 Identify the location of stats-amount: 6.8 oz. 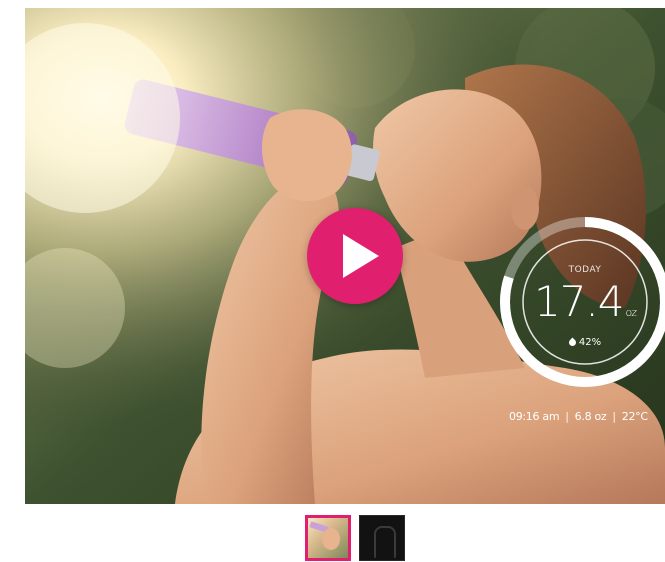
(590, 416).